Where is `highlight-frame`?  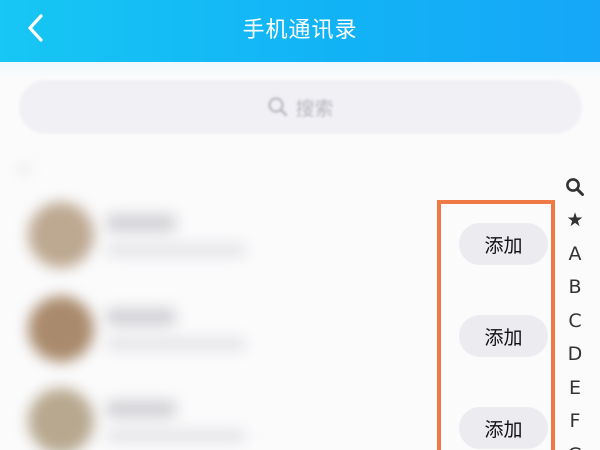
highlight-frame is located at coordinates (496, 325).